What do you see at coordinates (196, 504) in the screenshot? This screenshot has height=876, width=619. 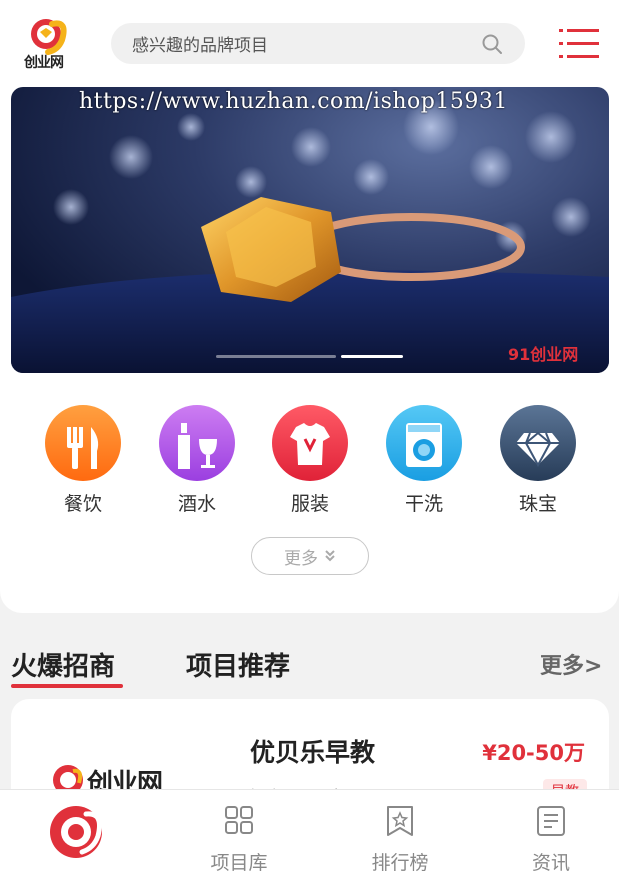 I see `category-label: 酒水` at bounding box center [196, 504].